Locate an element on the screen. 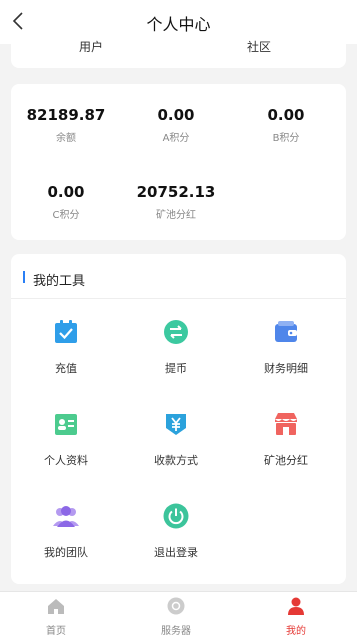 Image resolution: width=357 pixels, height=637 pixels. bottom-tab-bar: 首页 服务器 我的 is located at coordinates (178, 614).